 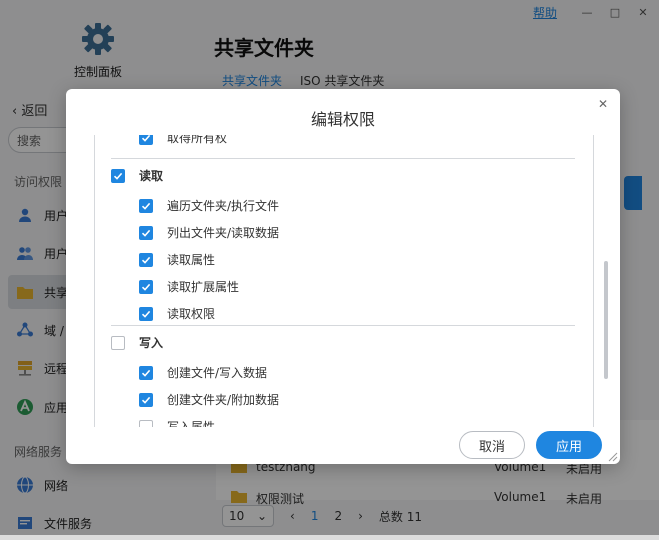 I want to click on permission-label: 读取属性, so click(x=191, y=260).